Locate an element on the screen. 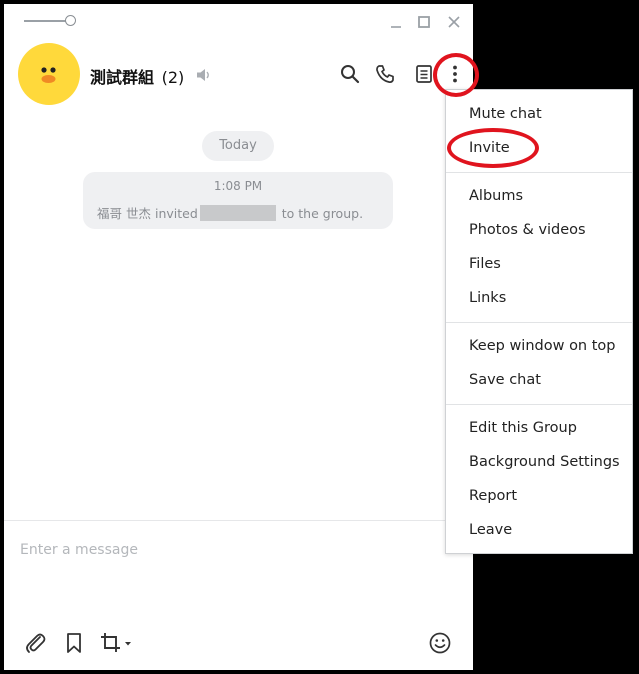 Image resolution: width=639 pixels, height=674 pixels. message-input is located at coordinates (230, 550).